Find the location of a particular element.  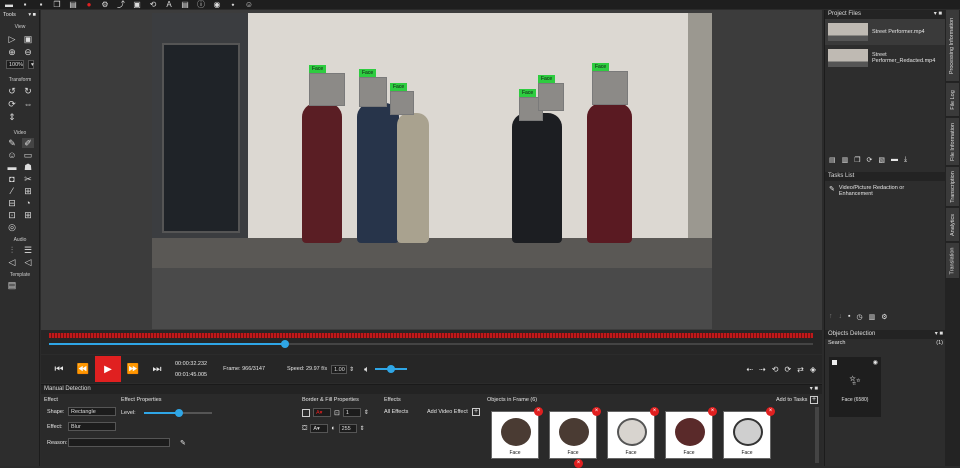

edit-reason-icon: ✎ is located at coordinates (183, 443).